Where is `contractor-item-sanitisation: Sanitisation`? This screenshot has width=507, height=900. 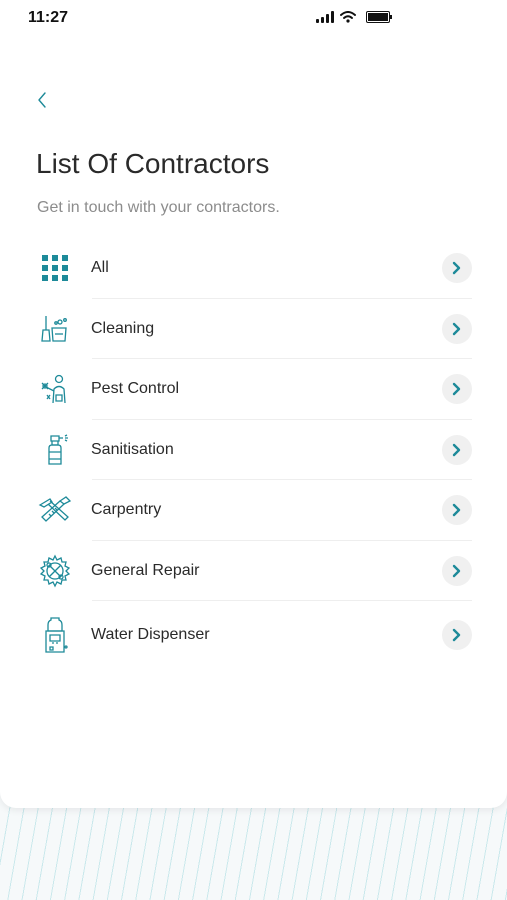 contractor-item-sanitisation: Sanitisation is located at coordinates (254, 450).